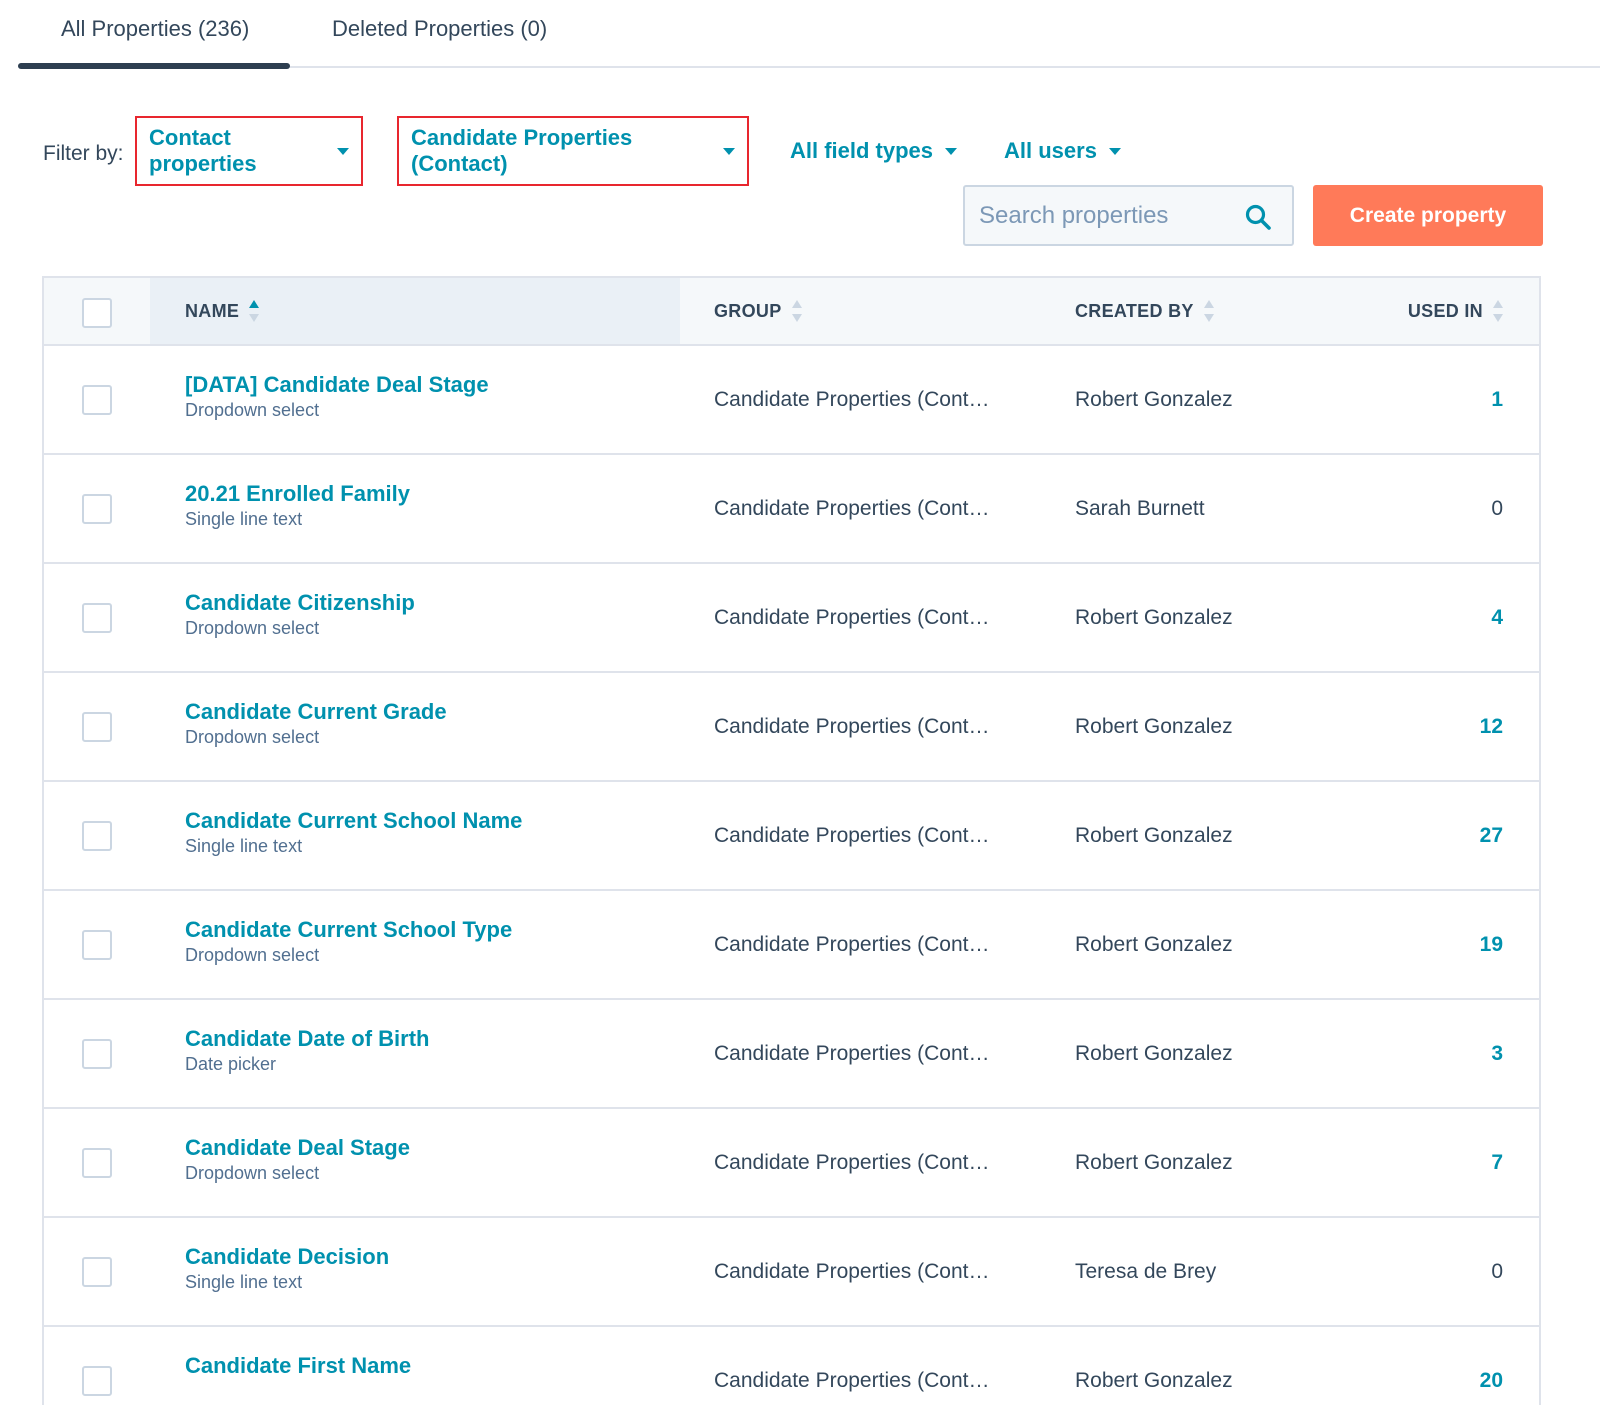 This screenshot has width=1600, height=1405. What do you see at coordinates (1497, 1163) in the screenshot?
I see `property-used-in-link: 7` at bounding box center [1497, 1163].